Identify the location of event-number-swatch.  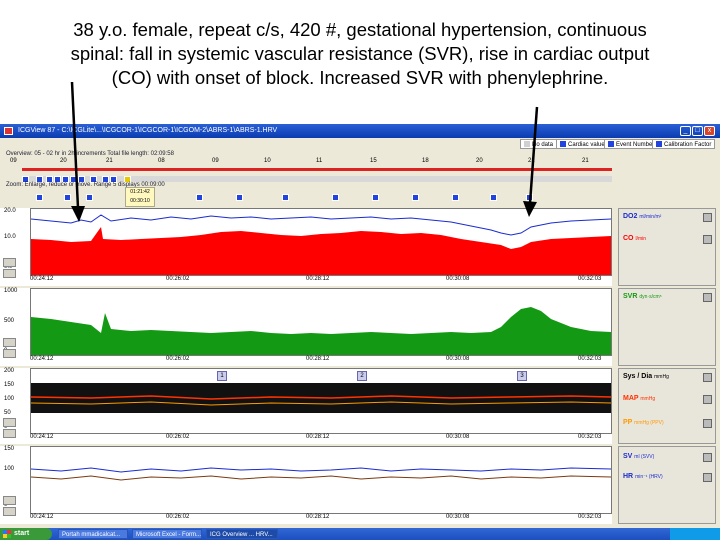
(611, 144).